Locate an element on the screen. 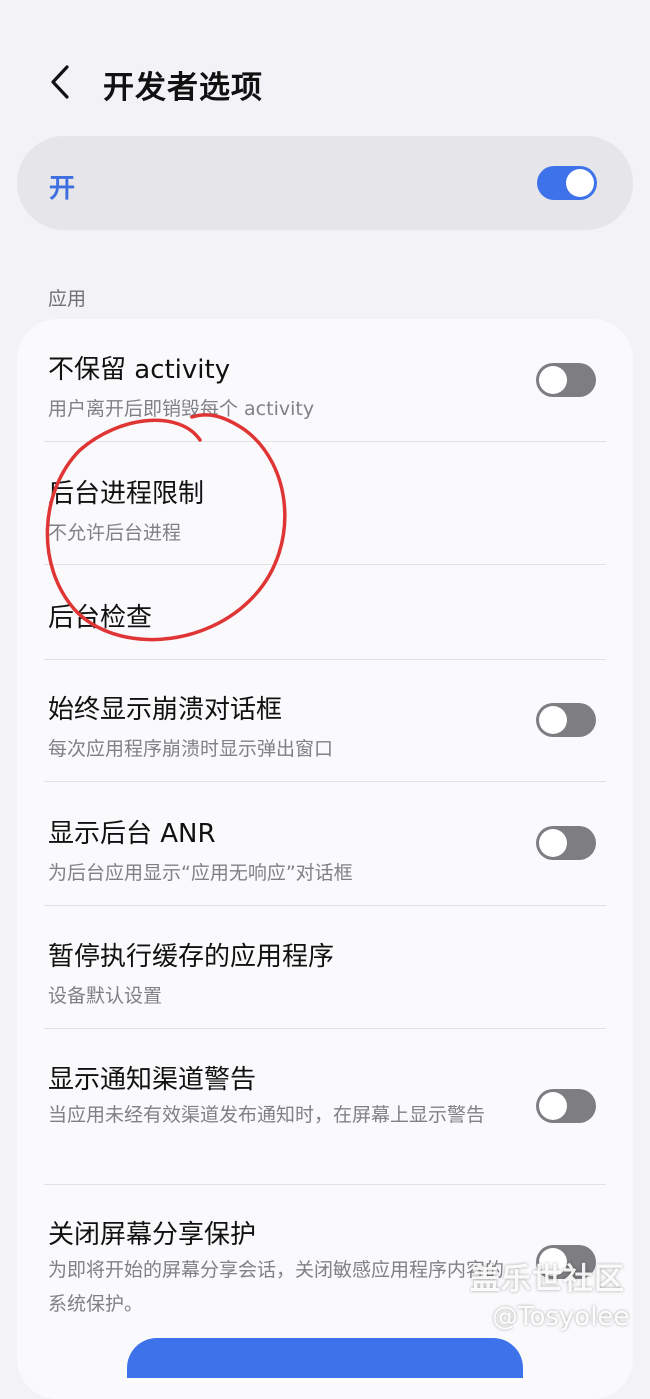 This screenshot has height=1399, width=650. setting-title: 暂停执行缓存的应用程序 is located at coordinates (191, 957).